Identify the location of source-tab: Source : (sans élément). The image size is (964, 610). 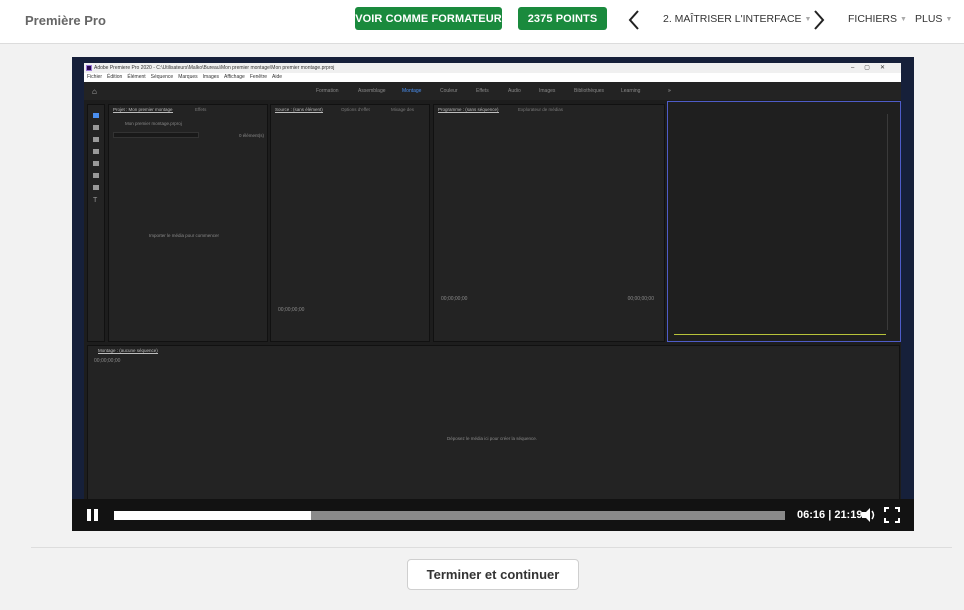
(299, 110).